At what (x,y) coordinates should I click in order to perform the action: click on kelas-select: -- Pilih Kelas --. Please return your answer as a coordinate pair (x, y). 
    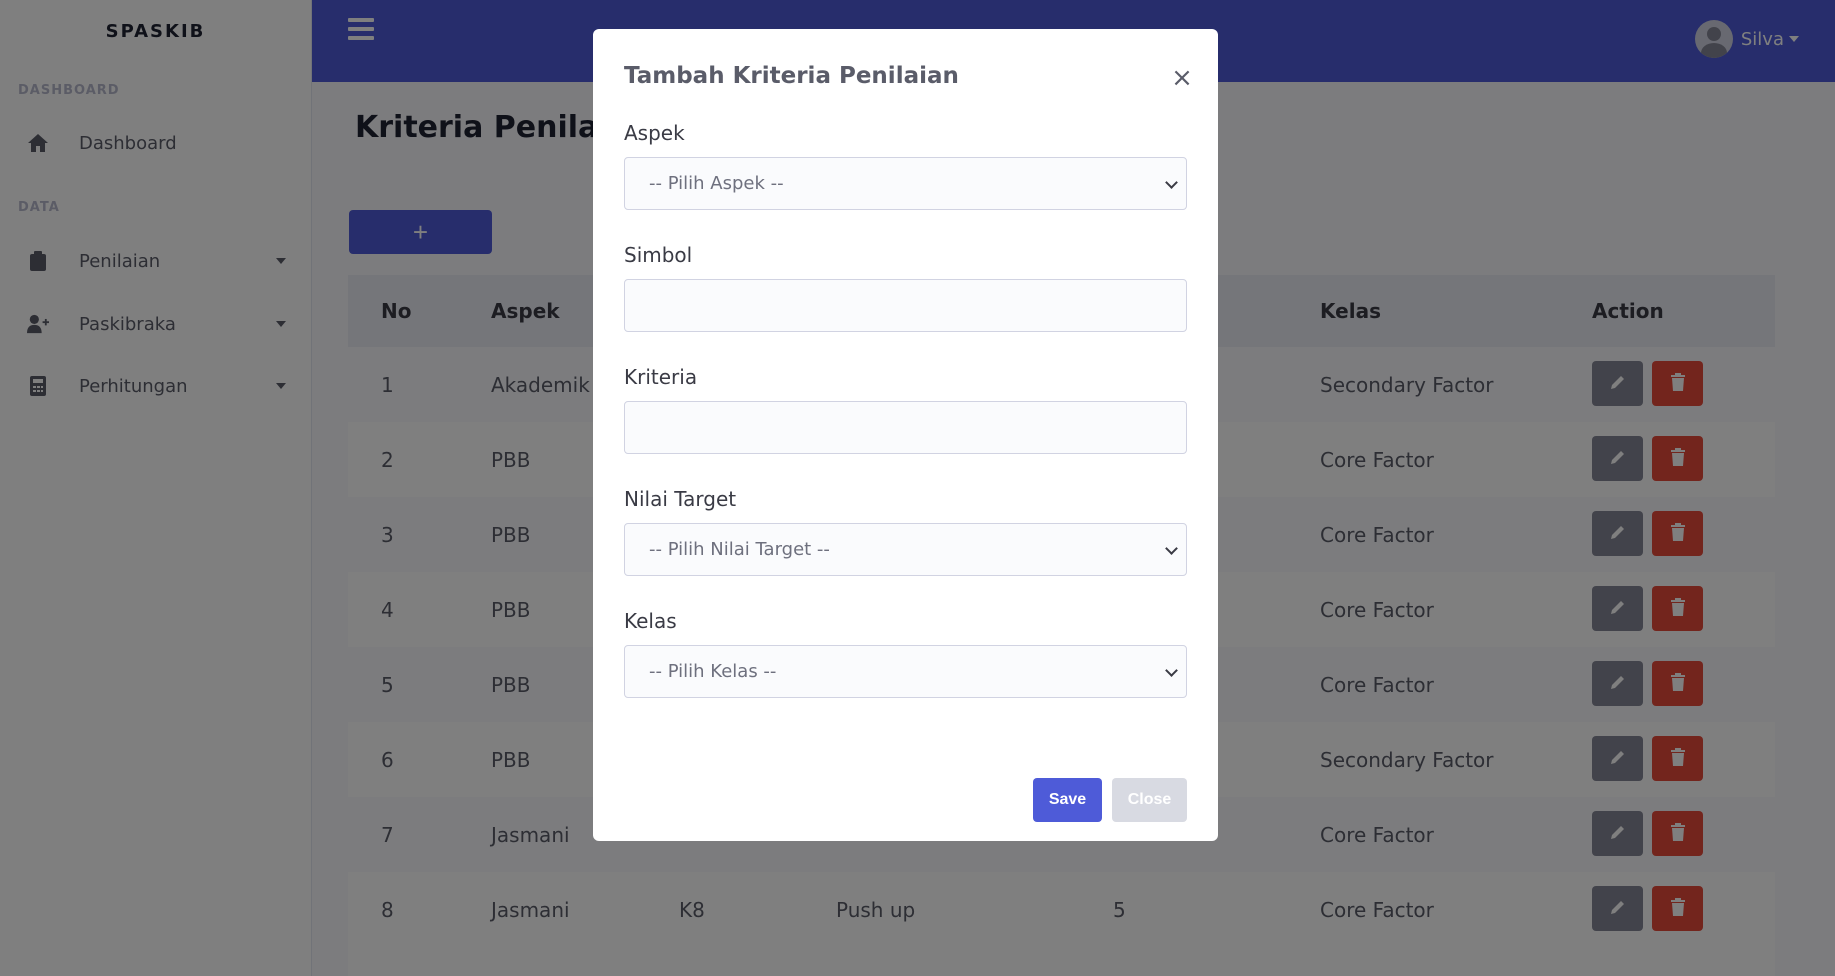
    Looking at the image, I should click on (905, 671).